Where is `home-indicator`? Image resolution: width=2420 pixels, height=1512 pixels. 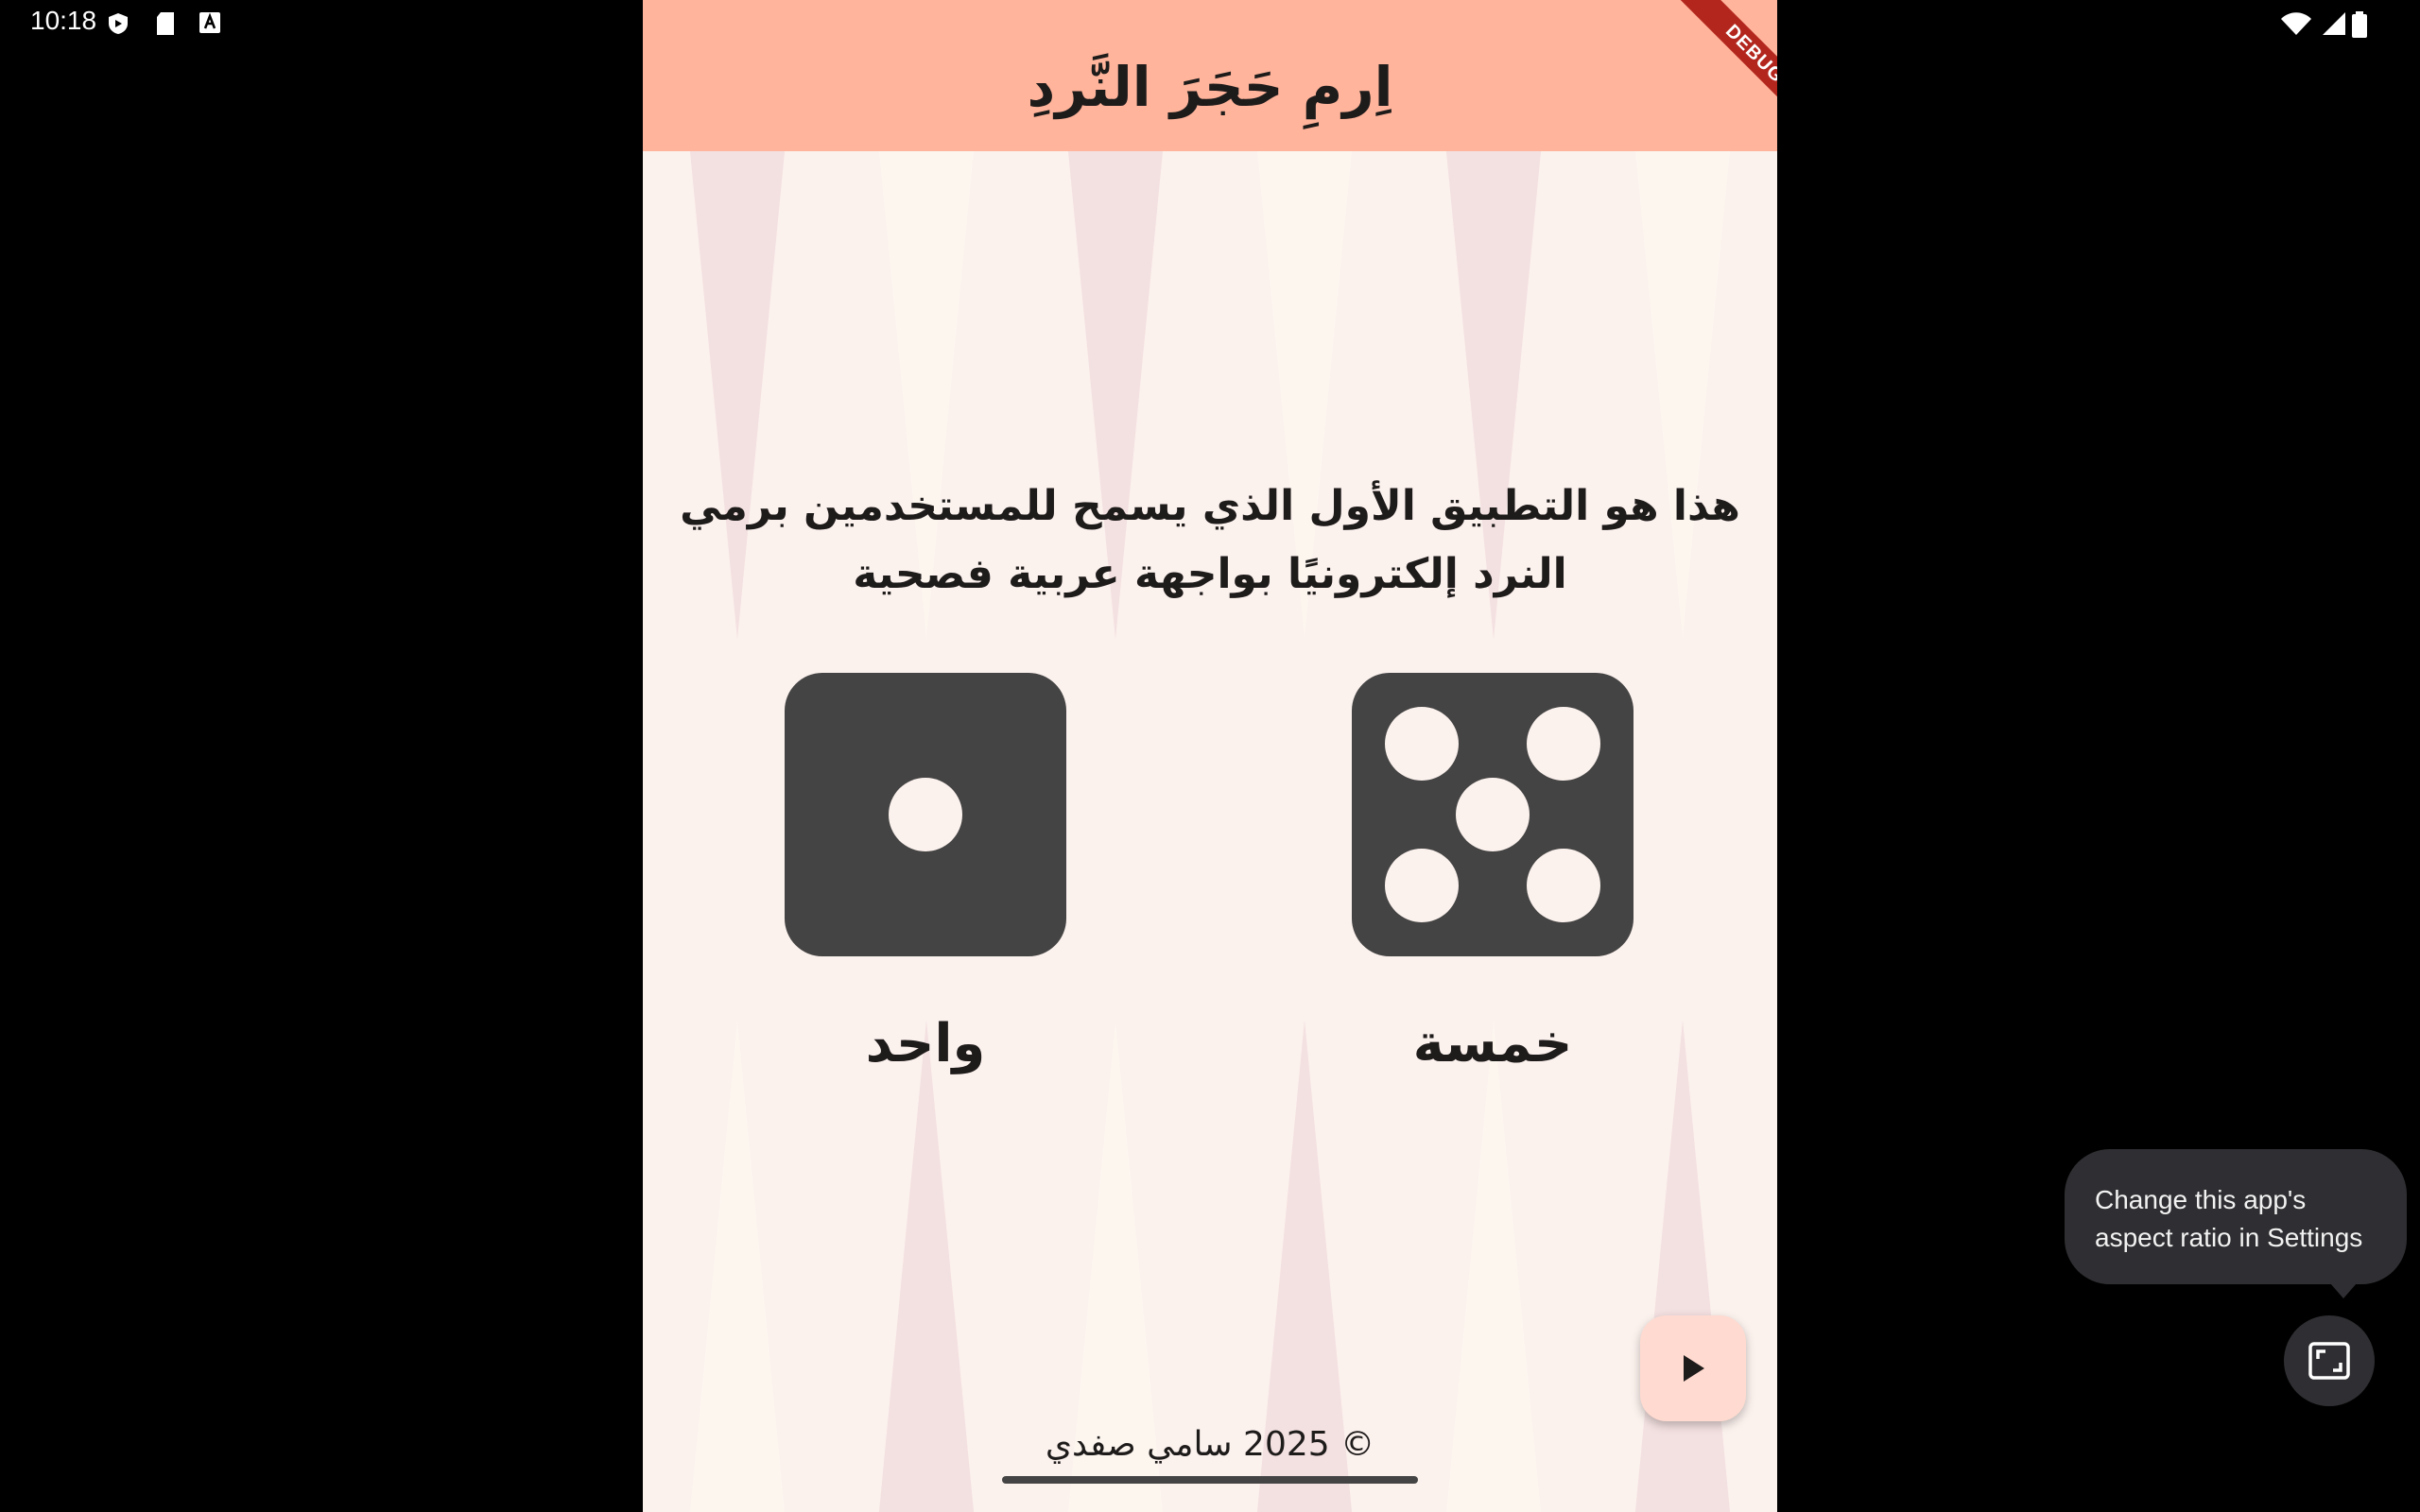 home-indicator is located at coordinates (1210, 1480).